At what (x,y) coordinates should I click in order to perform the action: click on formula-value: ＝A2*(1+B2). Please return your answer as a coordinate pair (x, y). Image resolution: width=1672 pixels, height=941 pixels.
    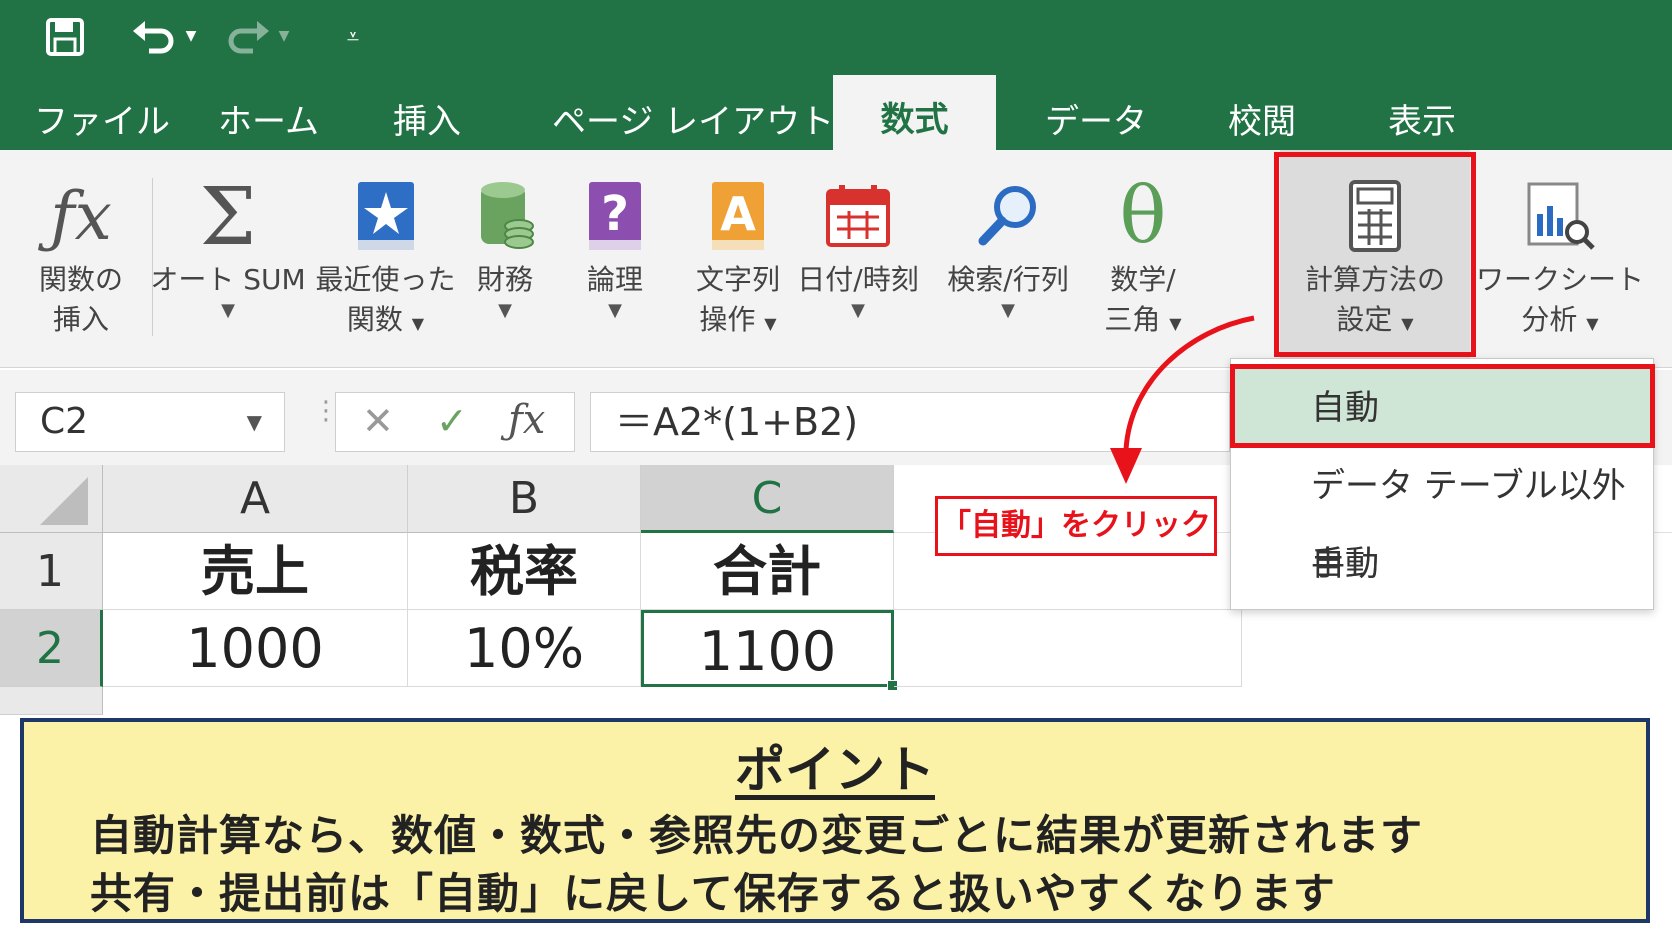
    Looking at the image, I should click on (737, 422).